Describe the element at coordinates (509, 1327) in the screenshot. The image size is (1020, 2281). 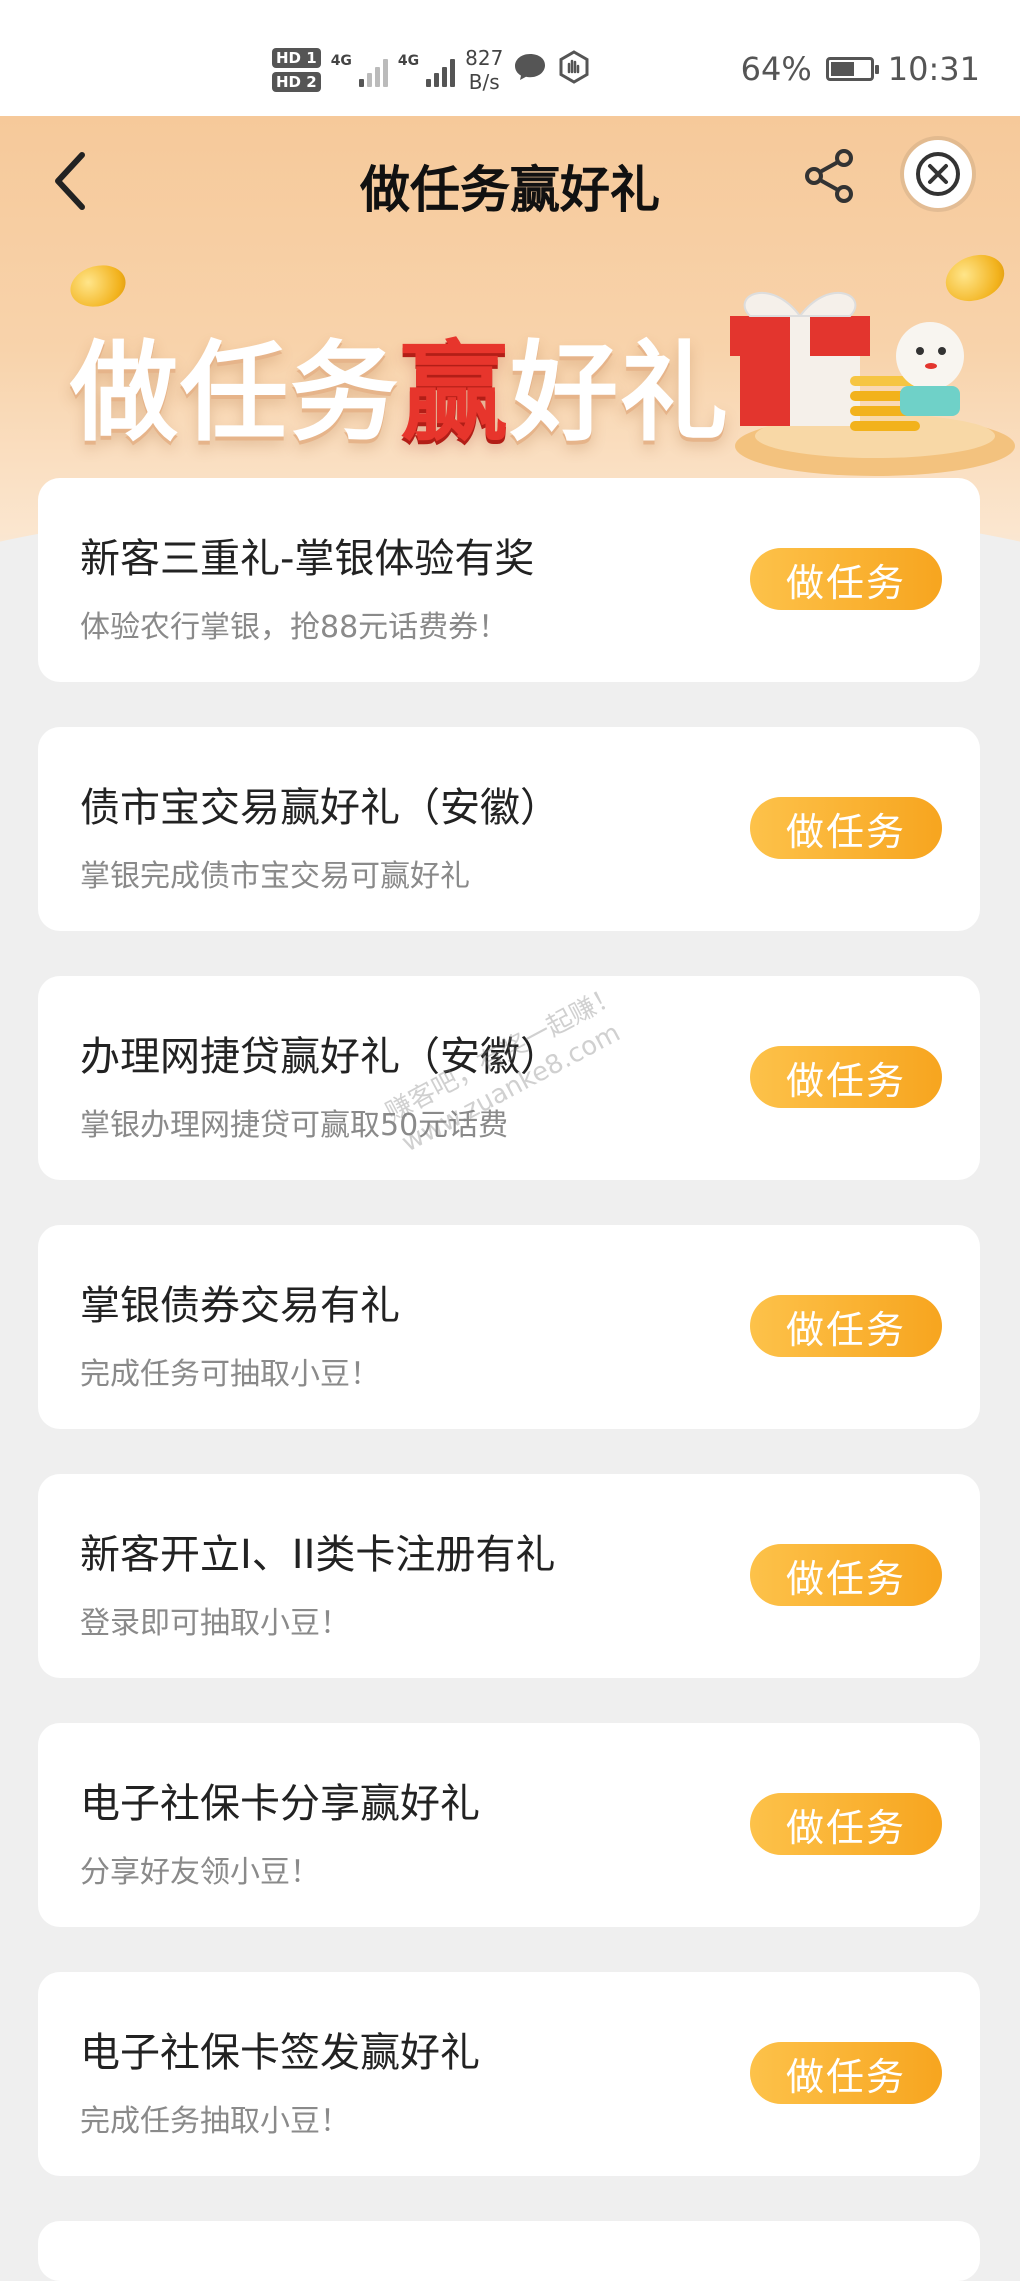
I see `task-card: 掌银债券交易有礼完成任务可抽取小豆！ 做任务` at that location.